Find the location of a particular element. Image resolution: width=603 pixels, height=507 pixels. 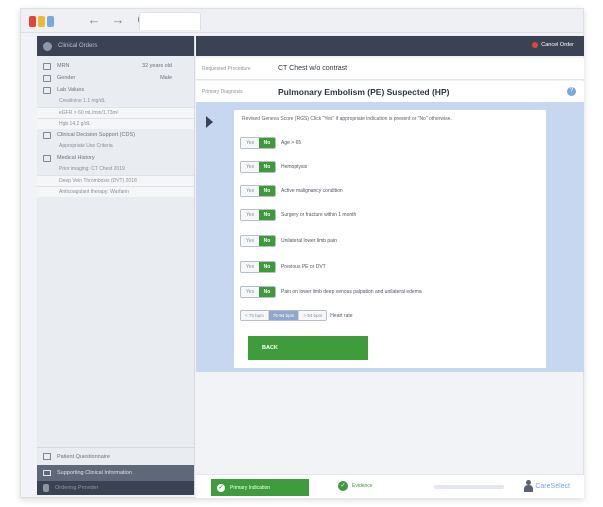

cds-icon is located at coordinates (47, 135).